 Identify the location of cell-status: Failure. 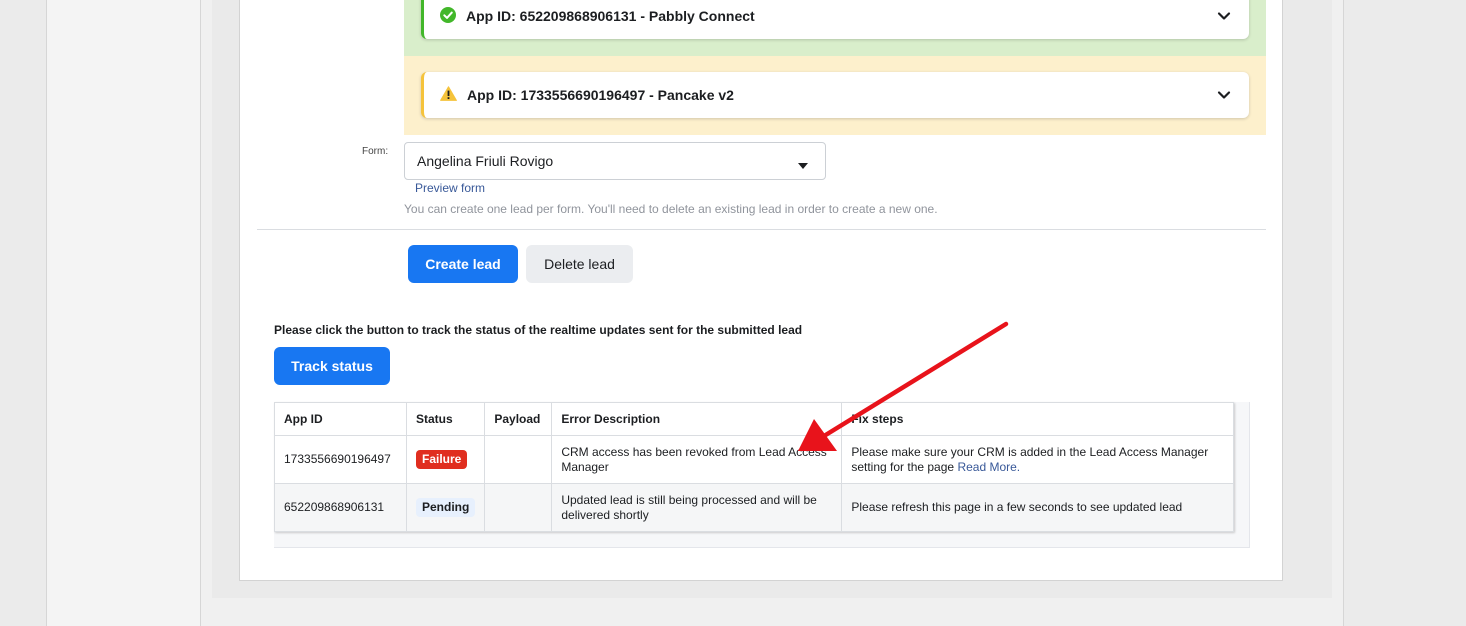
(445, 459).